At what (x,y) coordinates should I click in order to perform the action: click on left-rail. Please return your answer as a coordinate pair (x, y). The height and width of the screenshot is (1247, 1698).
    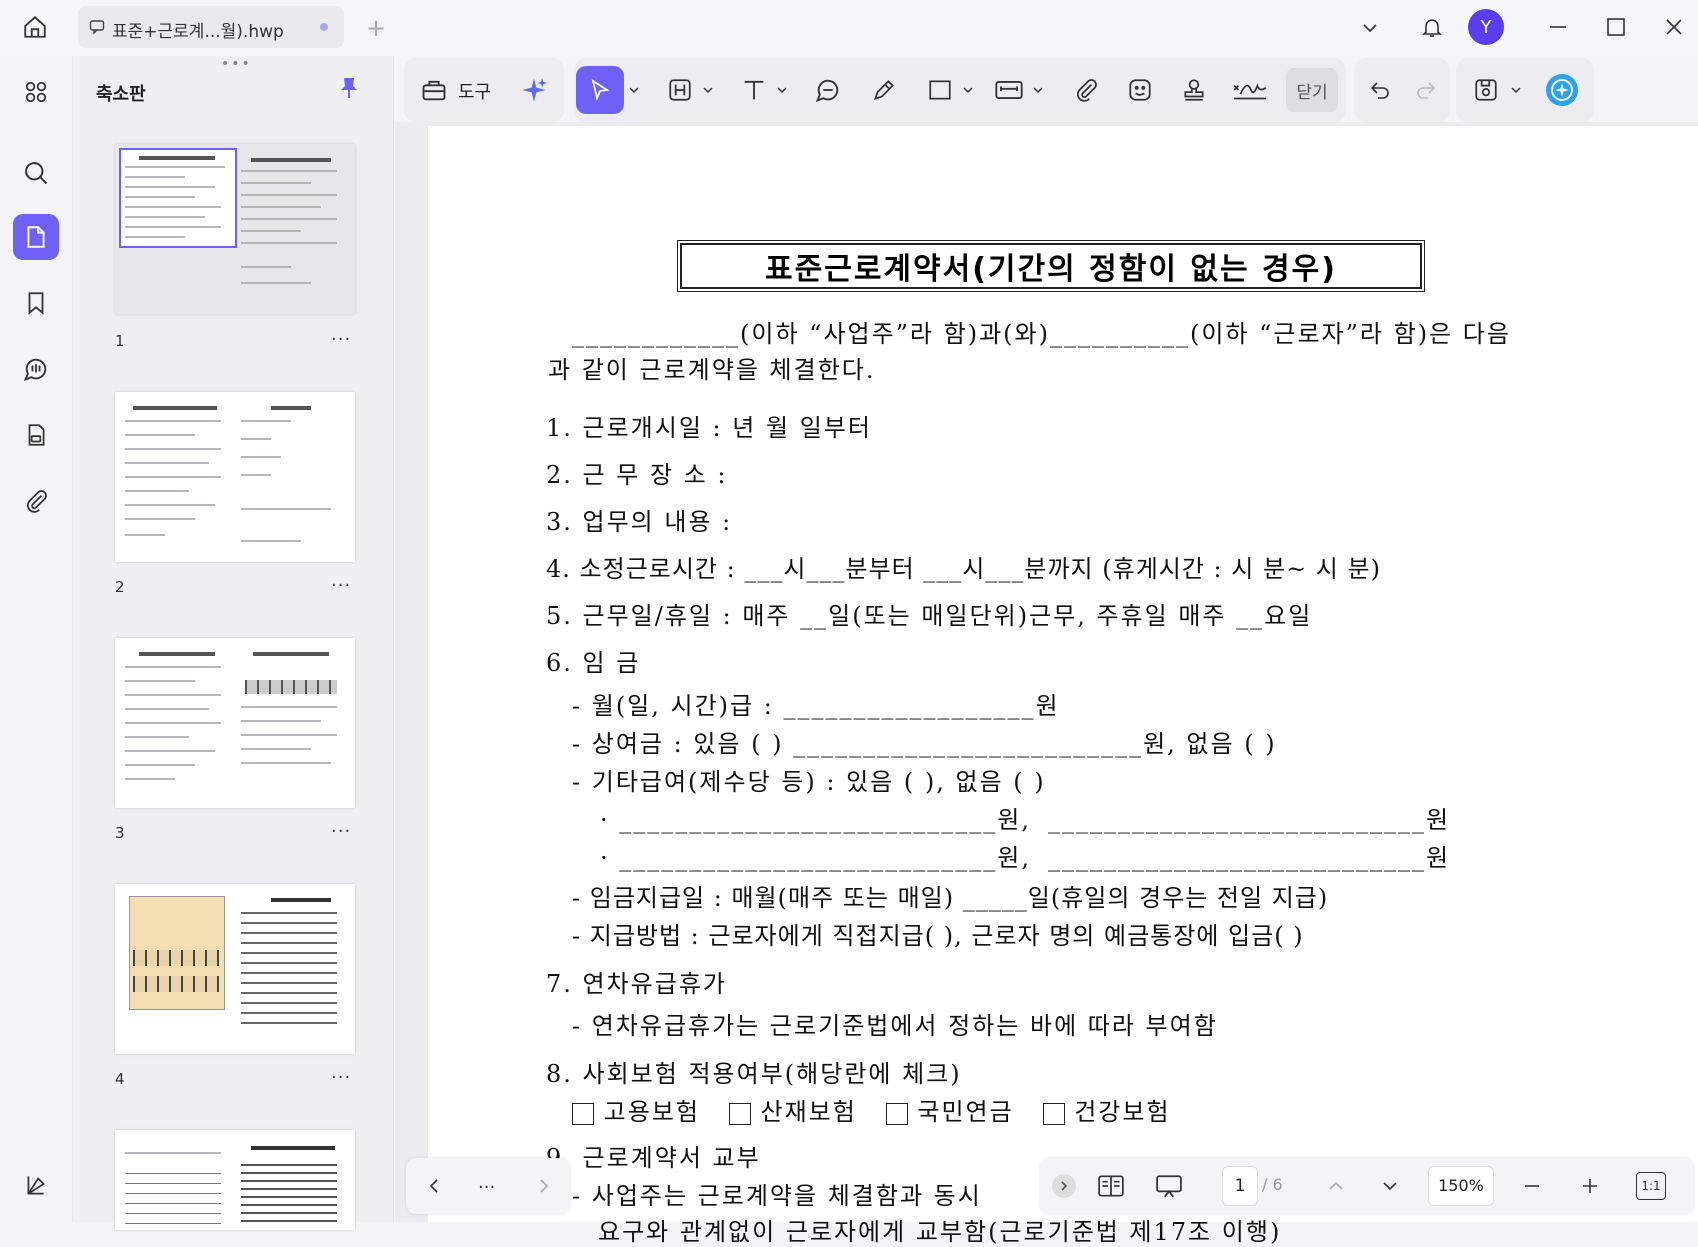
    Looking at the image, I should click on (36, 639).